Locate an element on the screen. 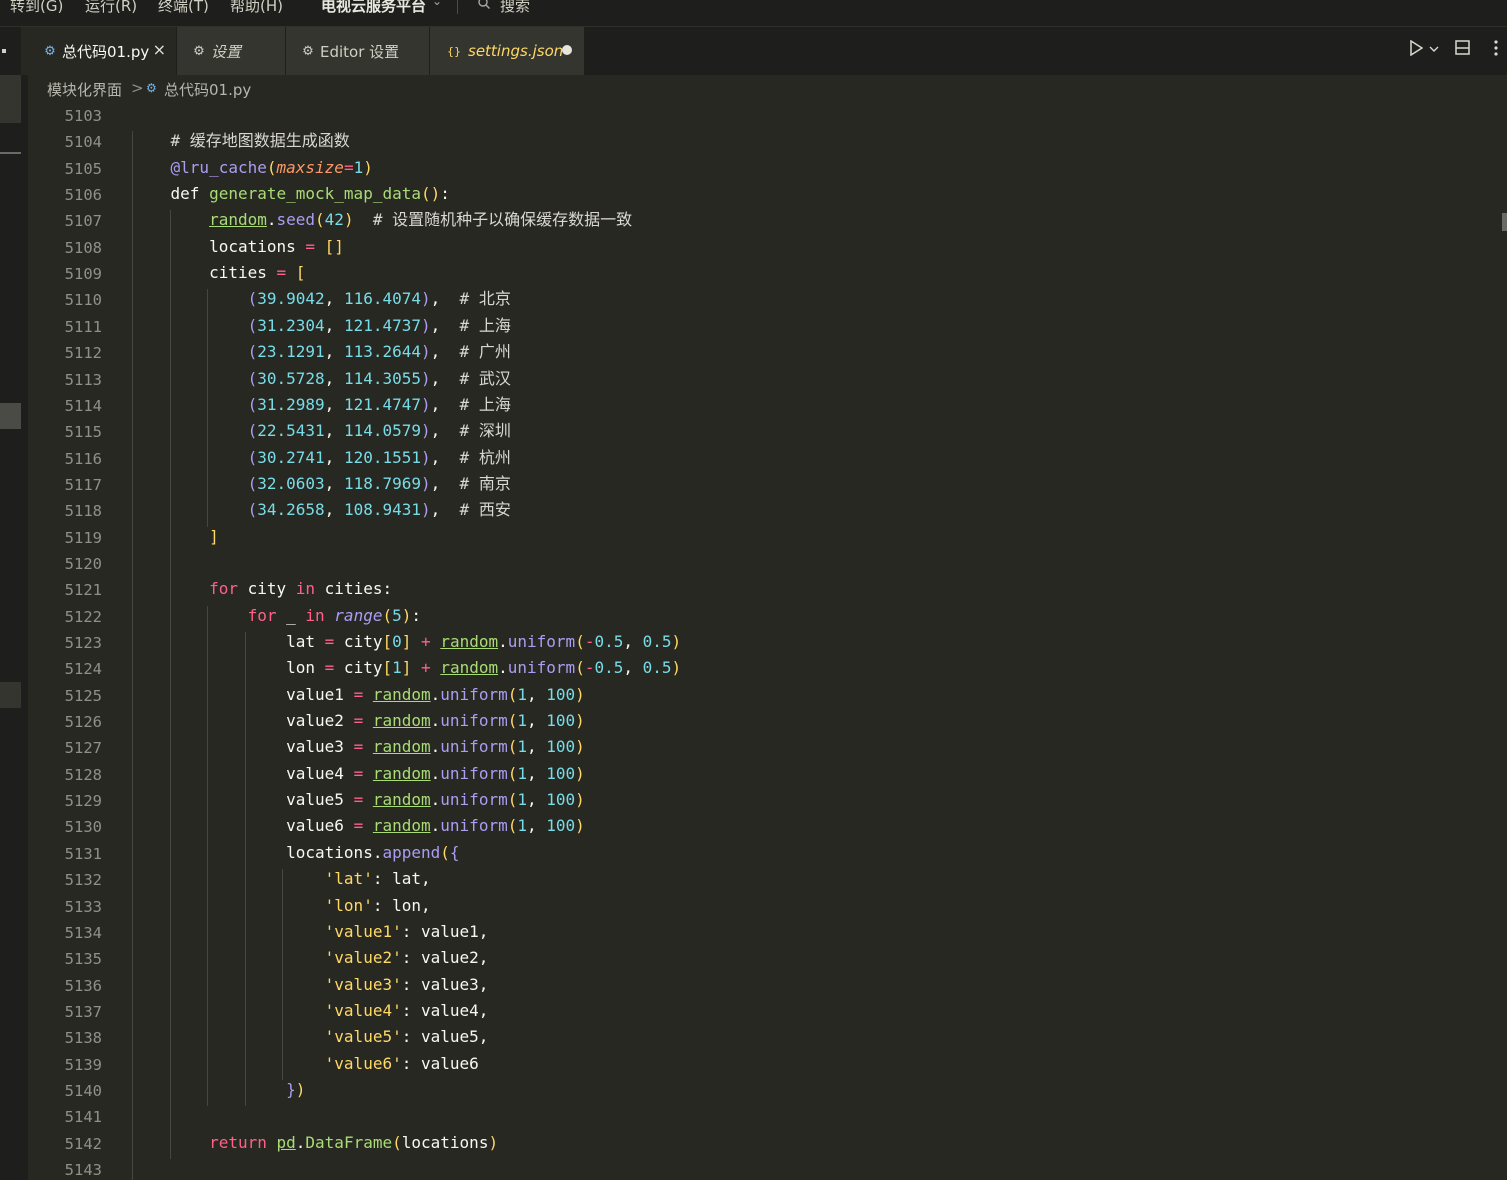  code-token: 0 is located at coordinates (397, 641).